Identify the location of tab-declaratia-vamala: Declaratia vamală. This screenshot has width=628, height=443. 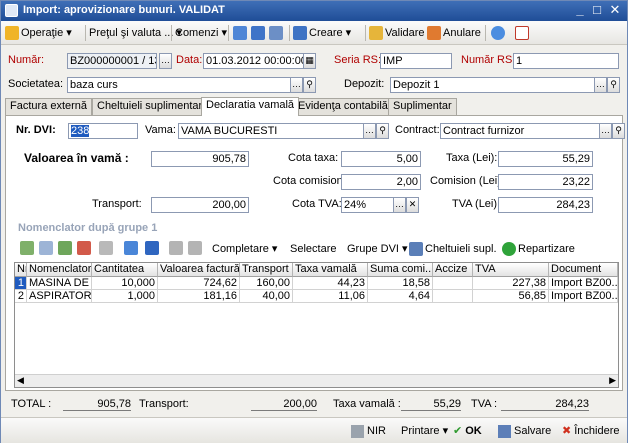
(250, 106).